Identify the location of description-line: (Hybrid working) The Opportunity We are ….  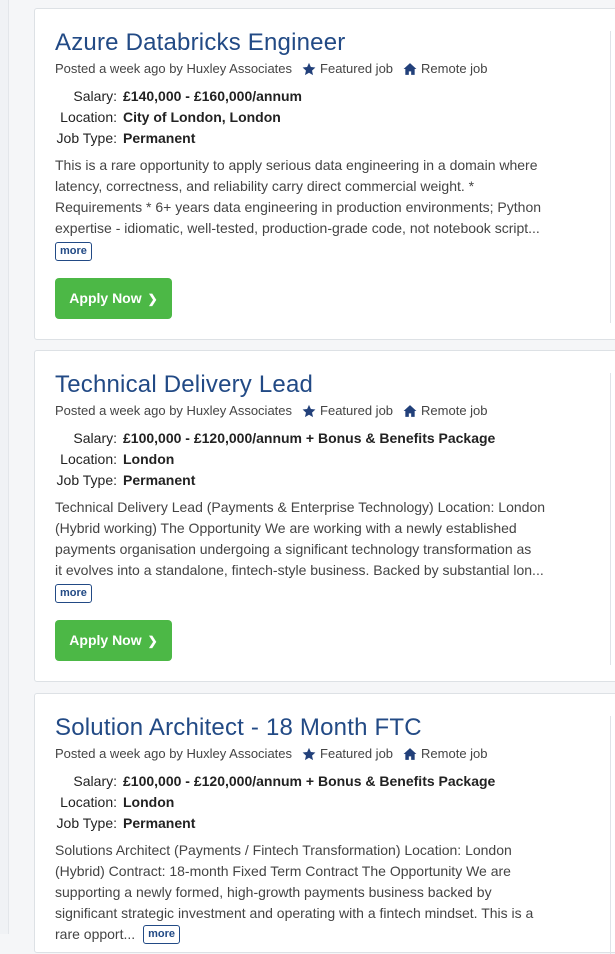
(286, 528).